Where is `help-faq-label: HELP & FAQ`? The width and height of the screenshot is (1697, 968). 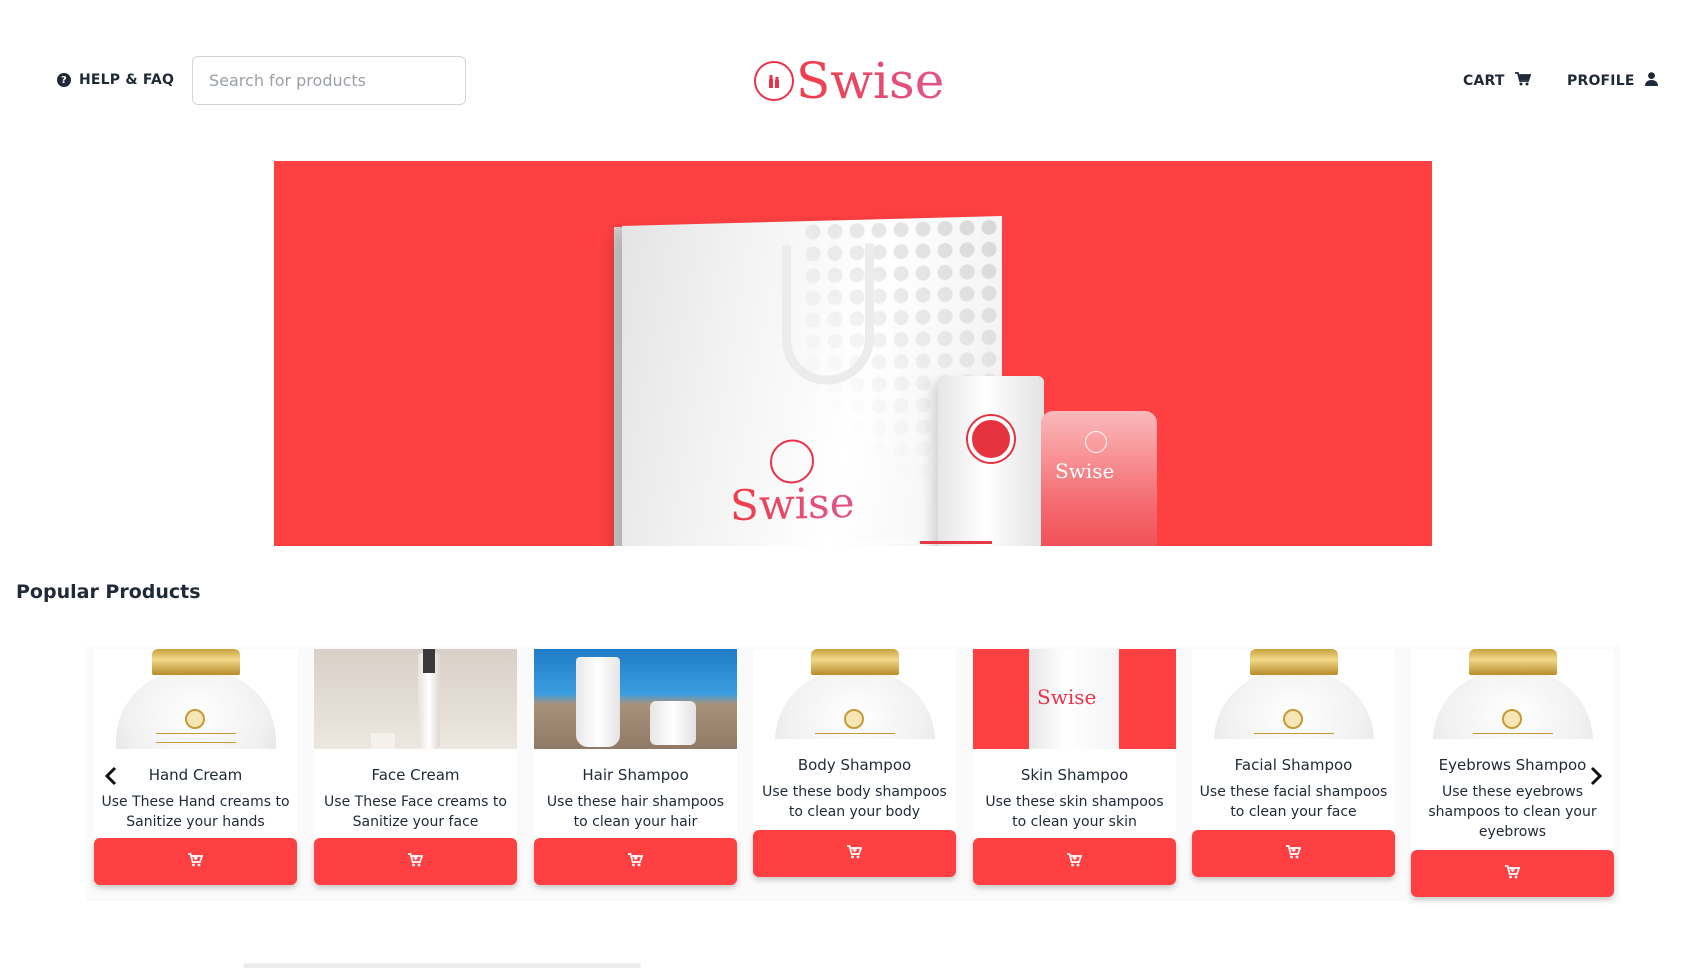 help-faq-label: HELP & FAQ is located at coordinates (127, 80).